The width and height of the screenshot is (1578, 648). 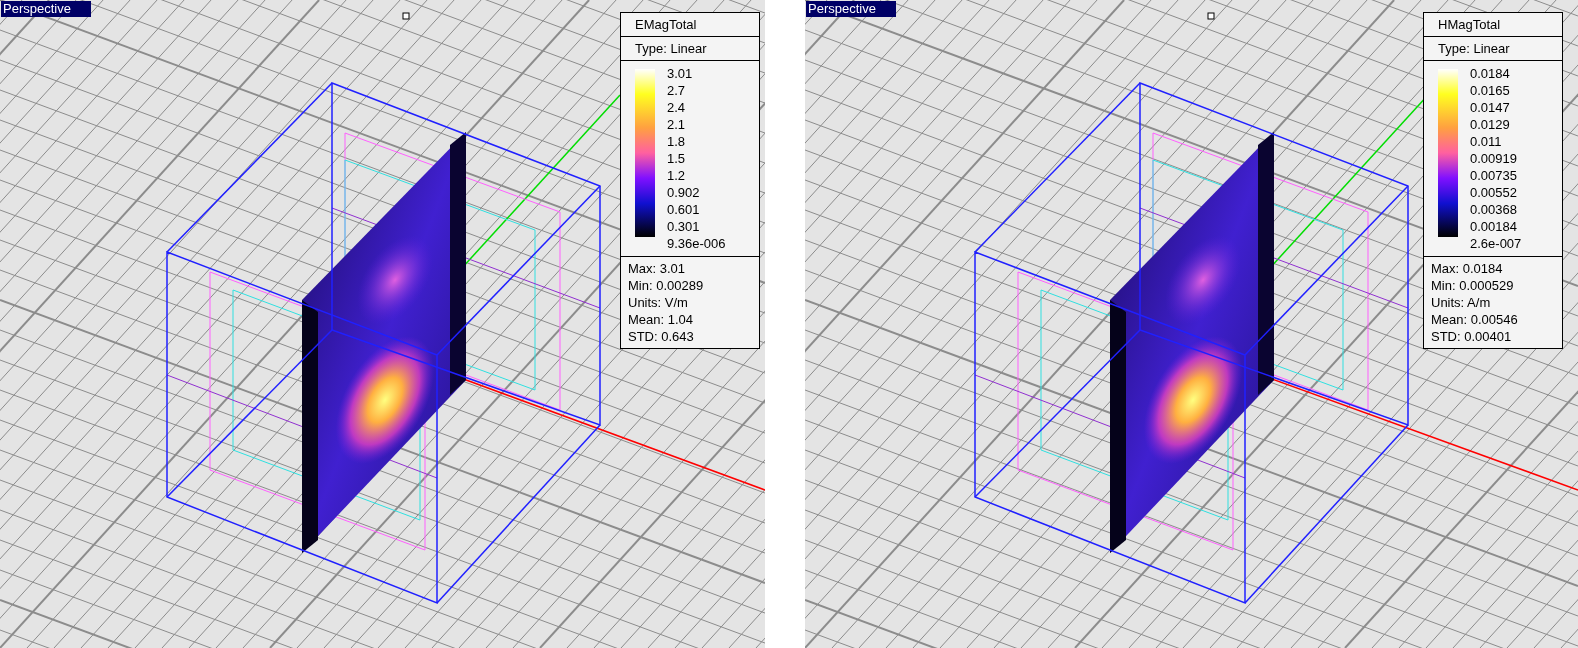 What do you see at coordinates (1490, 107) in the screenshot?
I see `scale-value: 0.0147` at bounding box center [1490, 107].